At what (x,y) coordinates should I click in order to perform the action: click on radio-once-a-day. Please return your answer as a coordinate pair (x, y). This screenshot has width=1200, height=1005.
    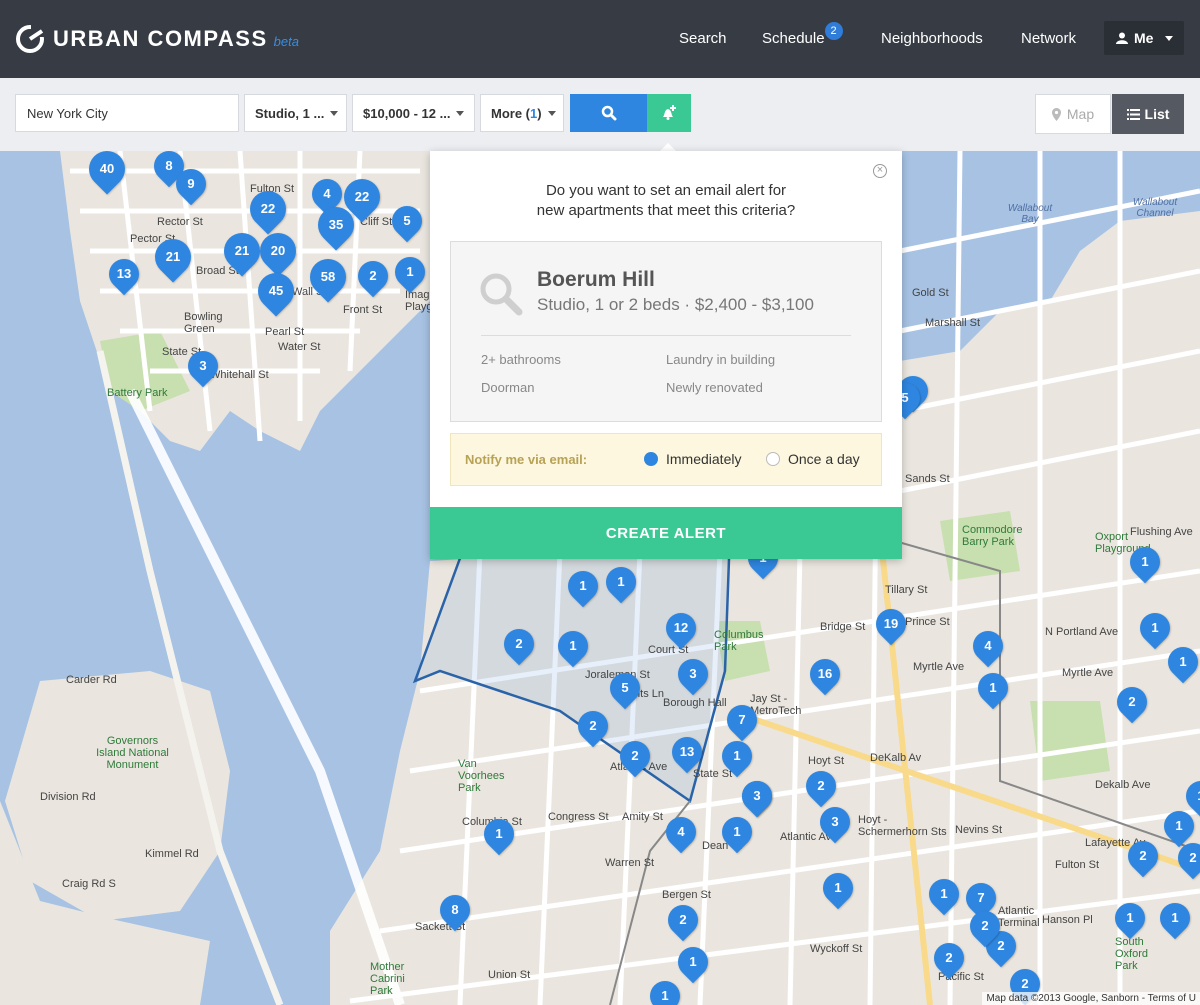
    Looking at the image, I should click on (773, 459).